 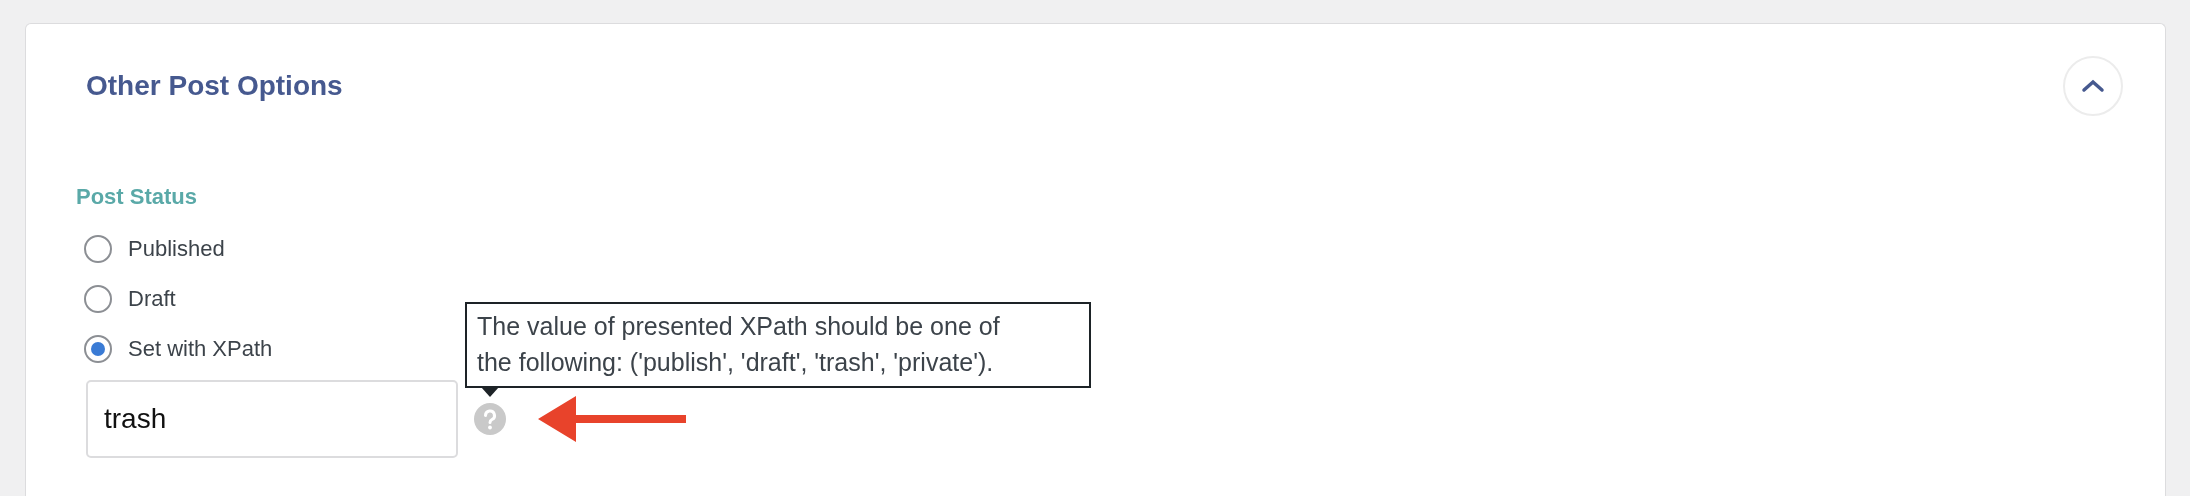 What do you see at coordinates (490, 419) in the screenshot?
I see `help-icon` at bounding box center [490, 419].